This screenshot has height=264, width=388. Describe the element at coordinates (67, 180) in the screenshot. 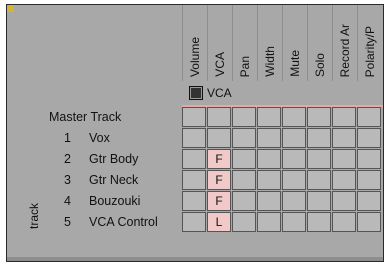

I see `track-number: 3` at that location.